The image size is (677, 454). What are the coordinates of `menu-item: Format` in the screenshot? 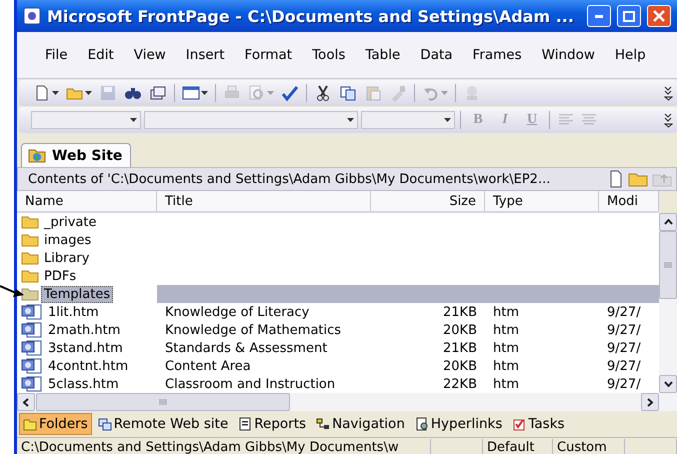 It's located at (268, 55).